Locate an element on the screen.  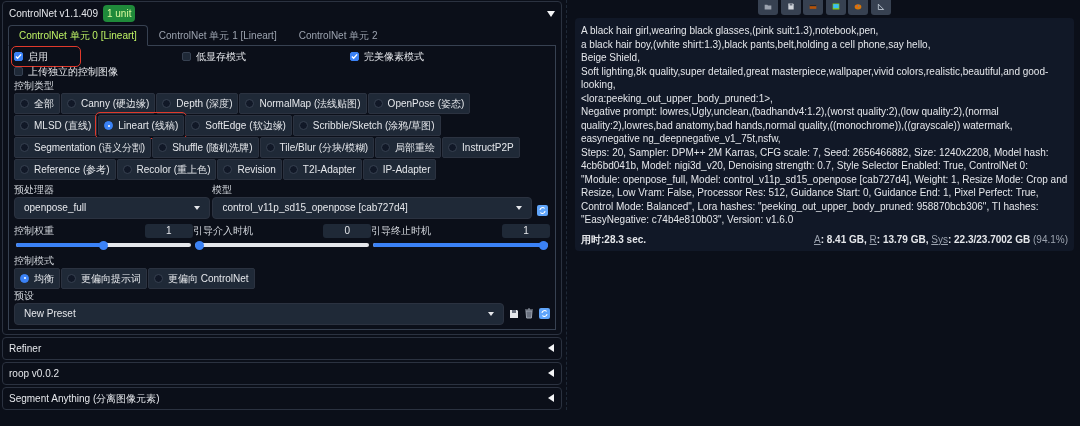
trash-icon is located at coordinates (529, 313).